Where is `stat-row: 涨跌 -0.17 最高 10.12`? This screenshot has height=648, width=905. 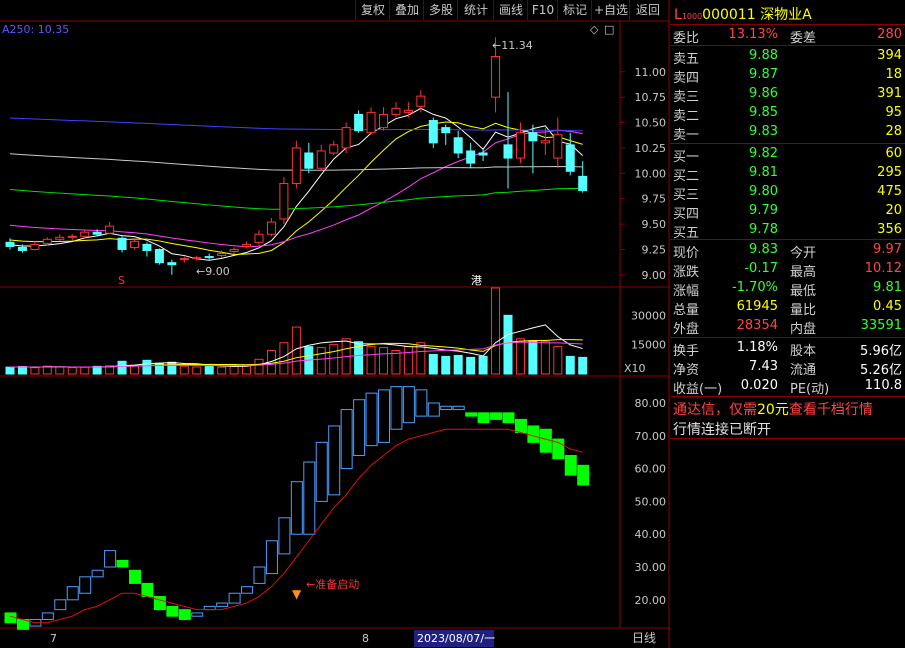
stat-row: 涨跌 -0.17 最高 10.12 is located at coordinates (787, 270).